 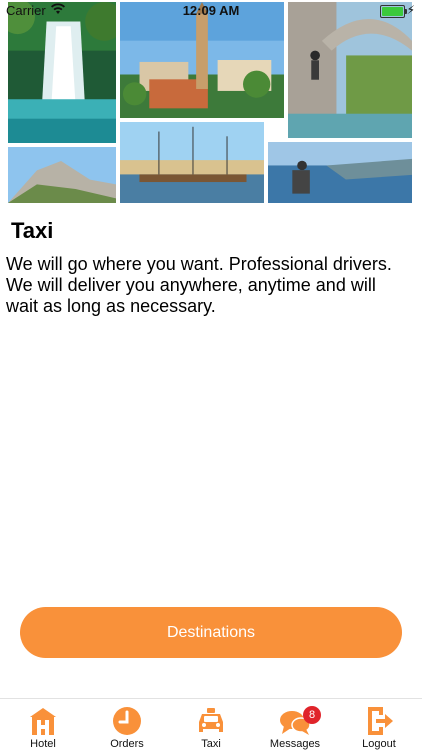 I want to click on tab-orders-label: Orders, so click(x=127, y=744).